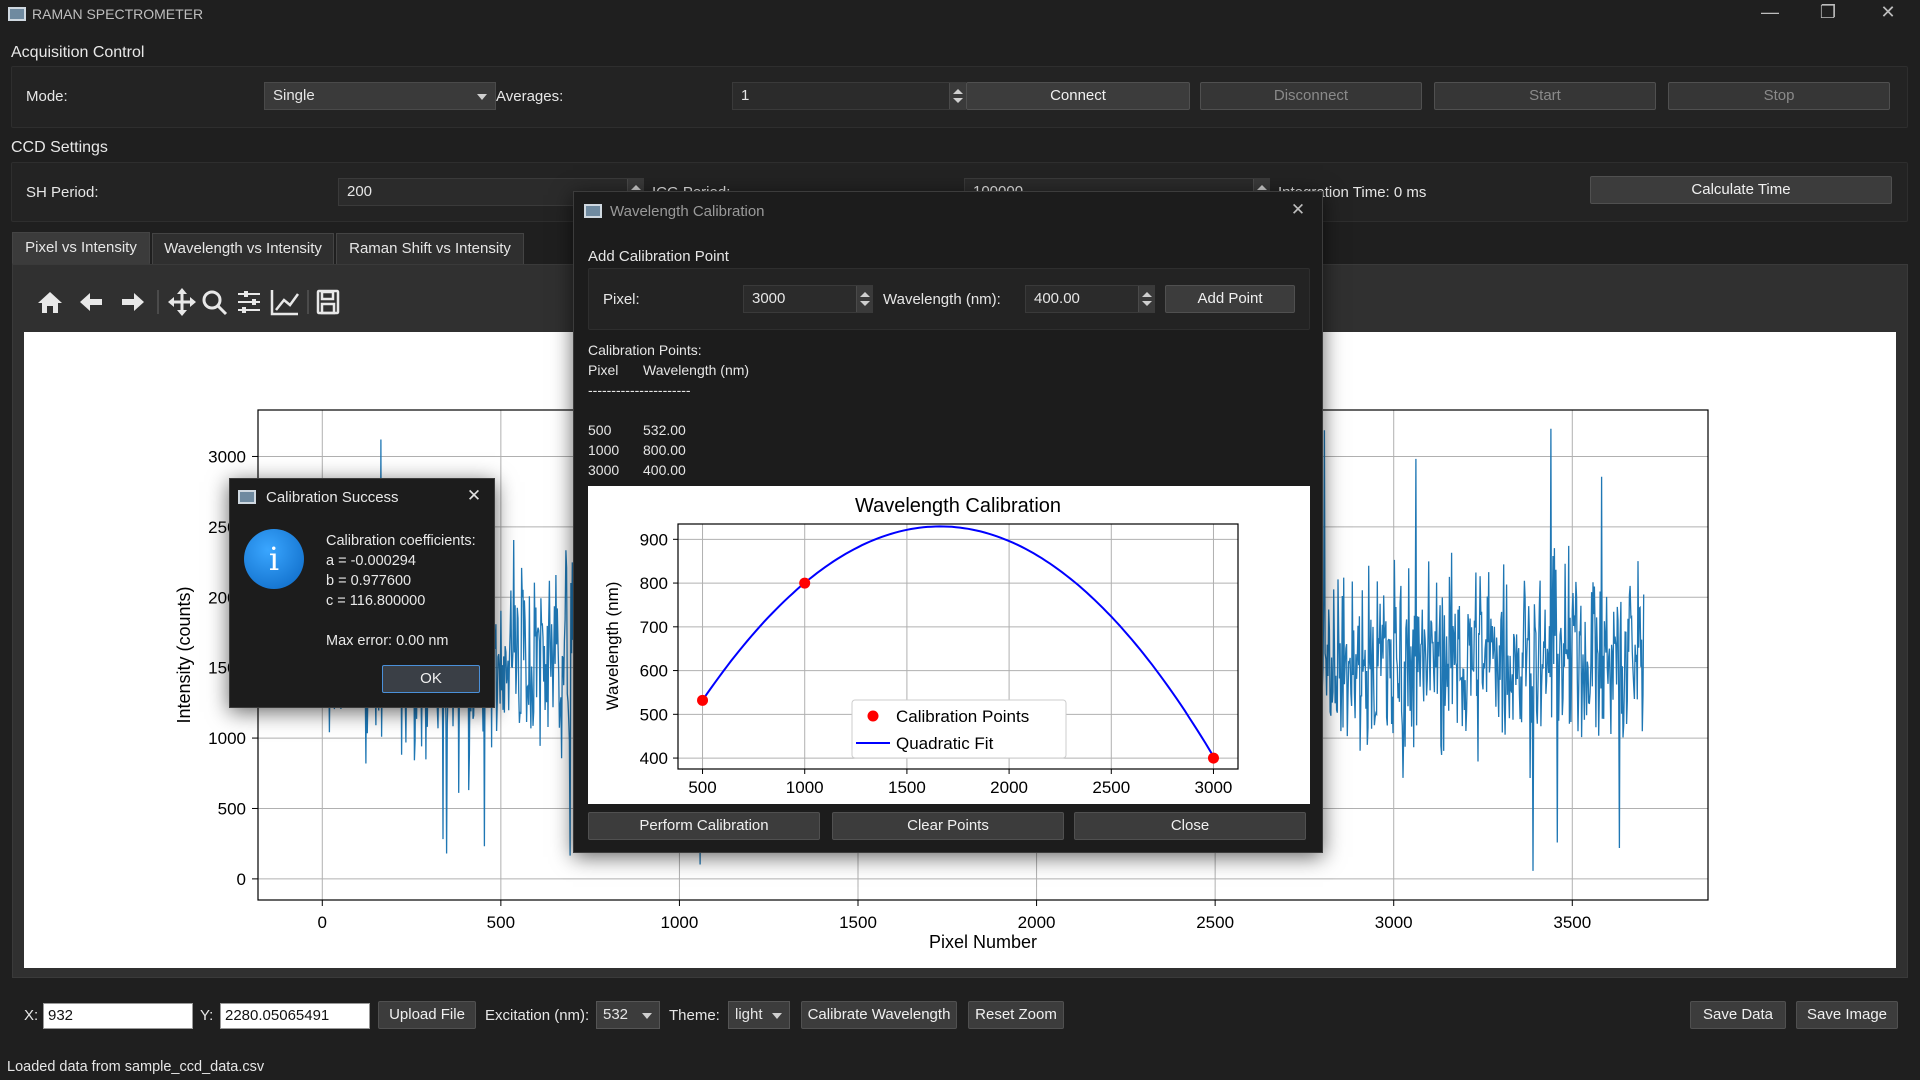  I want to click on tab-raman-shift-vs-intensity: Raman Shift vs Intensity, so click(430, 249).